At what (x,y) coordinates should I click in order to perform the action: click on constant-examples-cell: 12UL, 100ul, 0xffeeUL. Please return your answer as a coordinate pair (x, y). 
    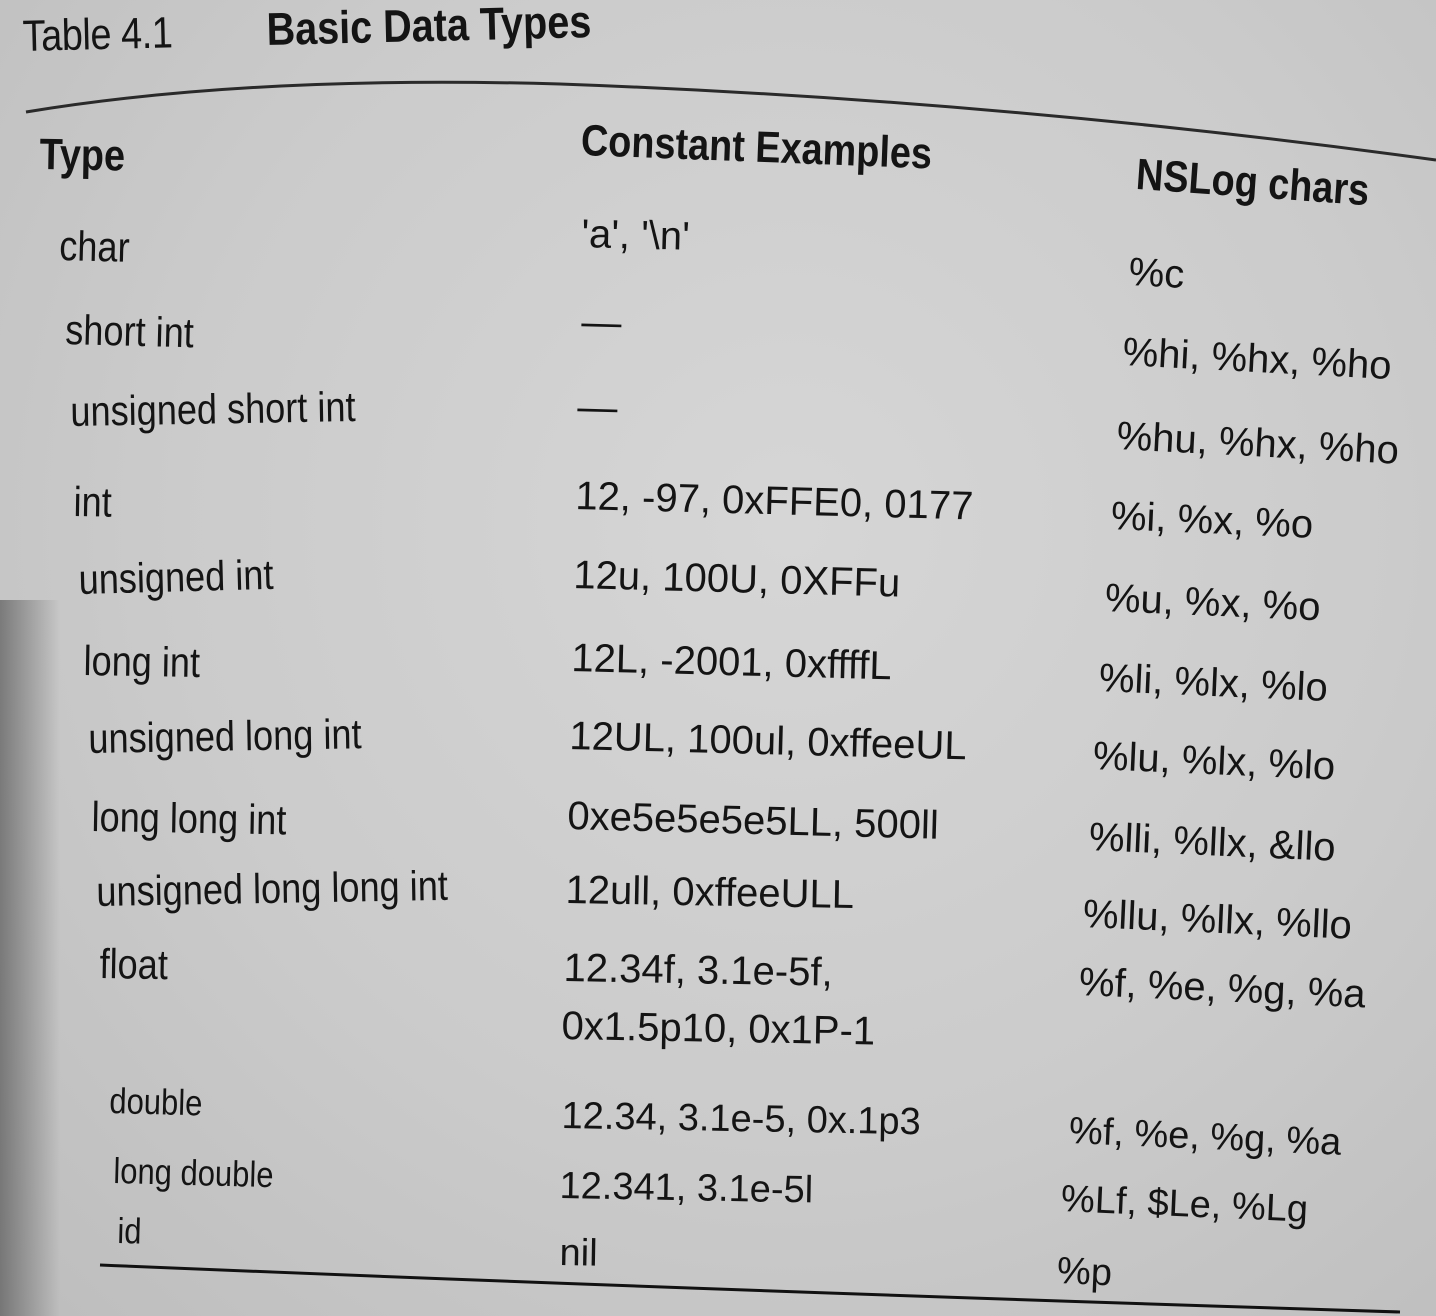
    Looking at the image, I should click on (768, 741).